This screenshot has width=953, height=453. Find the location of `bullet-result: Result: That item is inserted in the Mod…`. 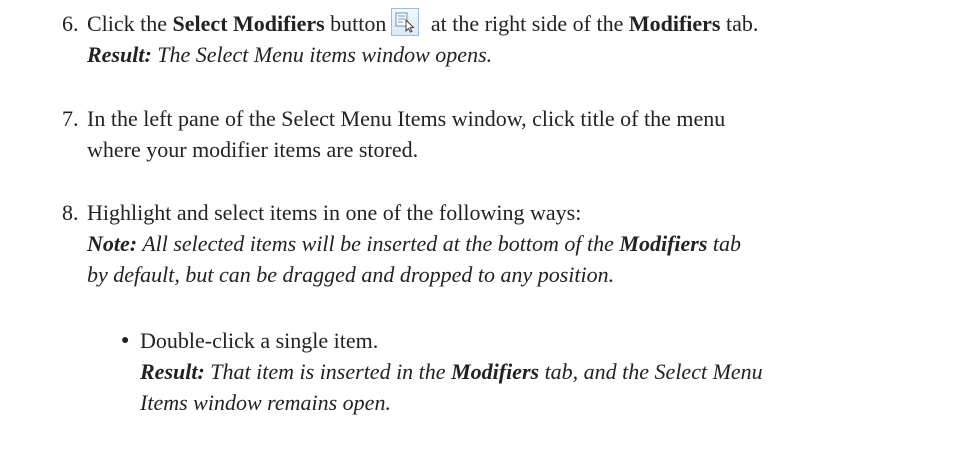

bullet-result: Result: That item is inserted in the Mod… is located at coordinates (451, 371).